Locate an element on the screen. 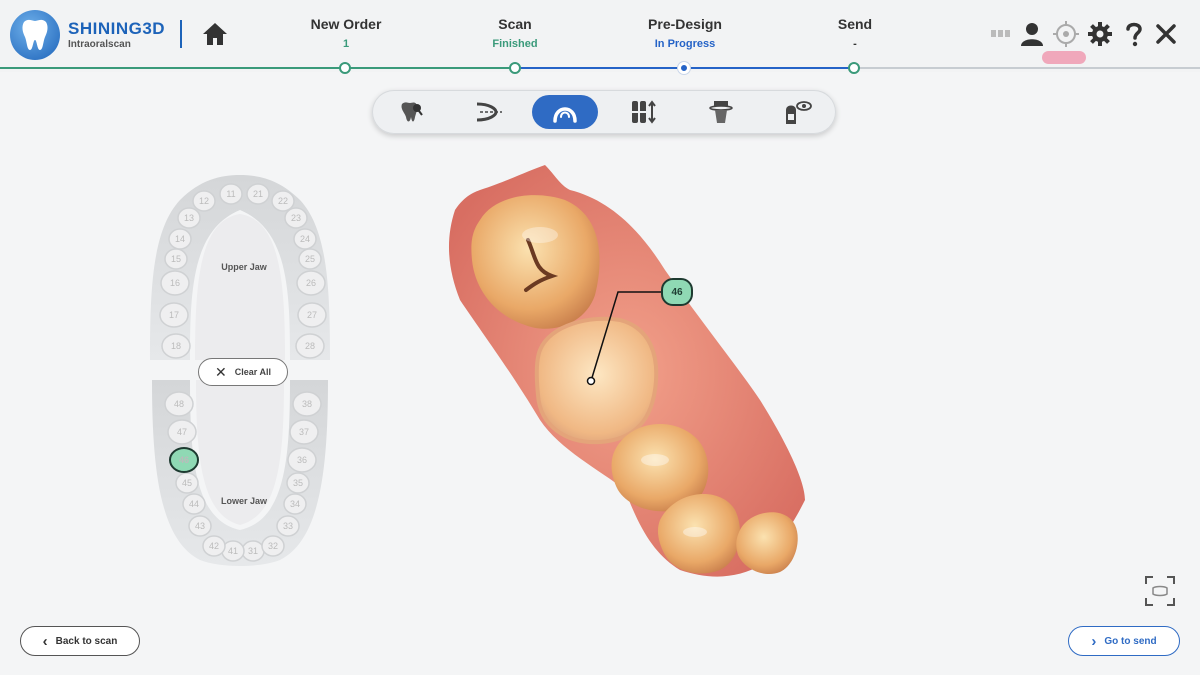 The height and width of the screenshot is (675, 1200). tooth-14: 14 is located at coordinates (180, 239).